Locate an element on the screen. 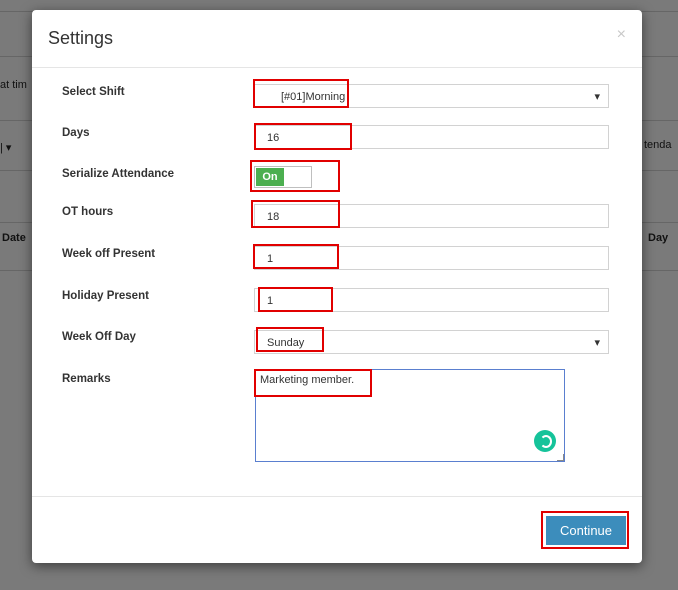 Image resolution: width=678 pixels, height=590 pixels. serialize-attendance-label: Serialize Attendance is located at coordinates (118, 174).